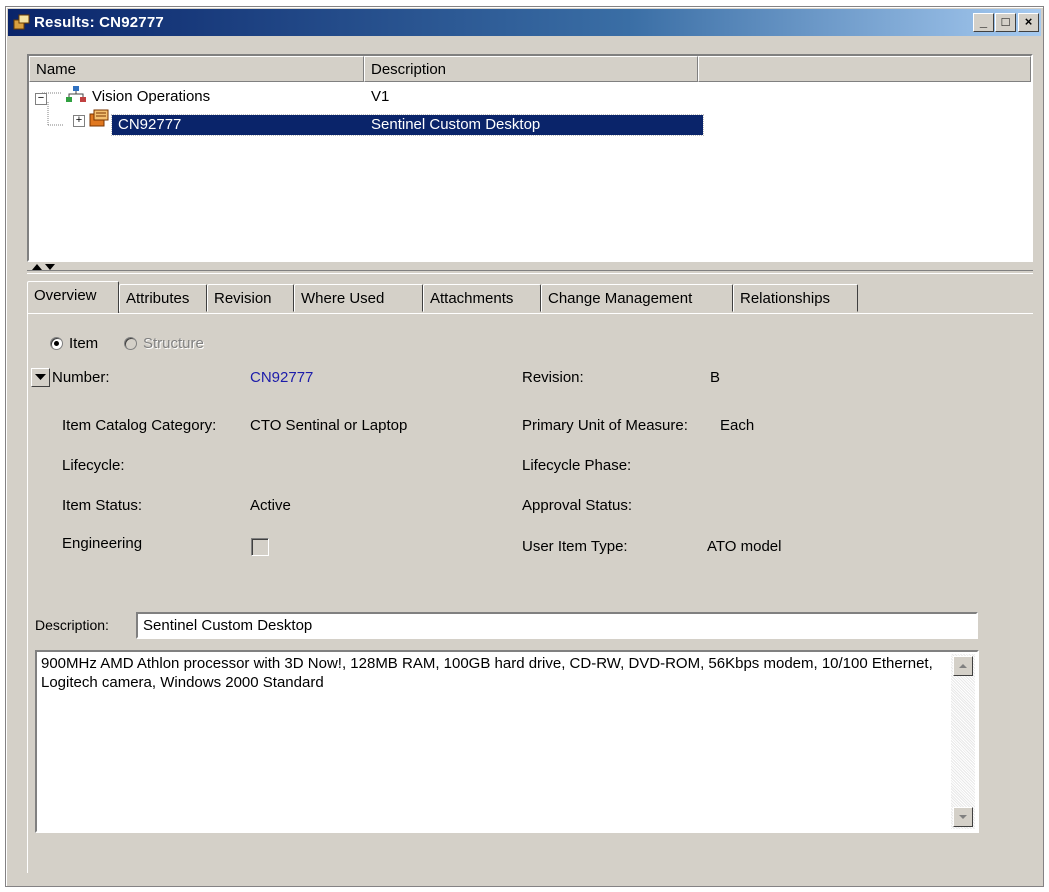 The height and width of the screenshot is (892, 1049). Describe the element at coordinates (196, 69) in the screenshot. I see `column-header-name: Name` at that location.